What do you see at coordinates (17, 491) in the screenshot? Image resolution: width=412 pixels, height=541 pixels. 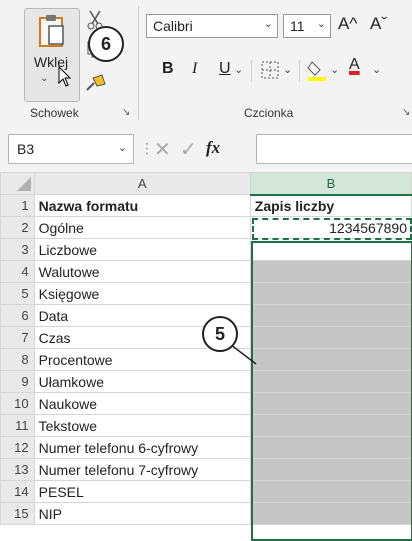 I see `row-header: 14` at bounding box center [17, 491].